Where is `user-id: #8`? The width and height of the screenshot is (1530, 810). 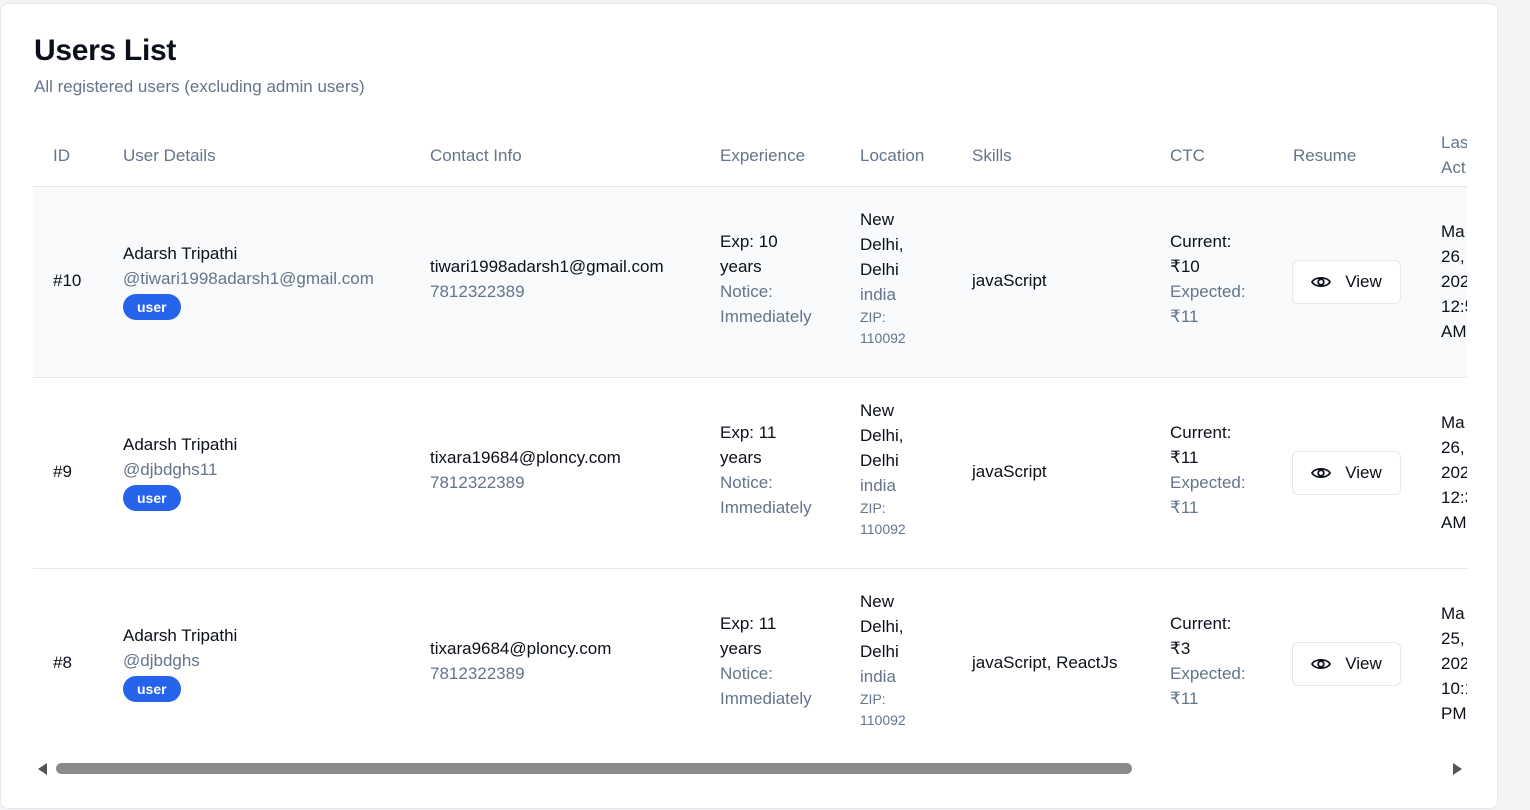
user-id: #8 is located at coordinates (62, 662).